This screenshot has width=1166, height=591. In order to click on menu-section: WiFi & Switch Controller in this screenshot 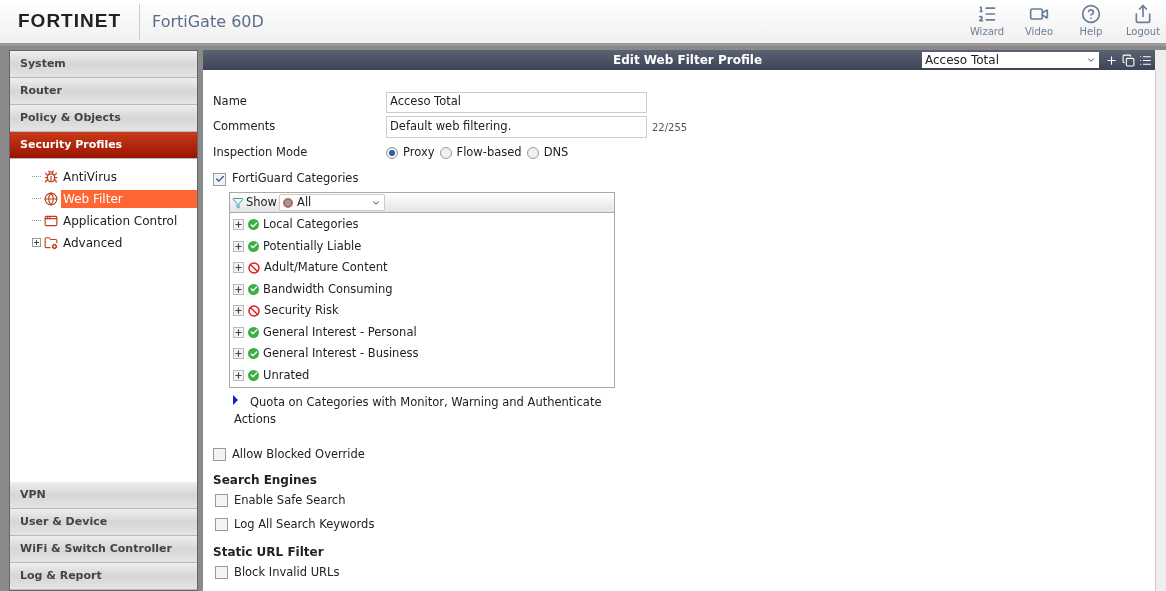, I will do `click(103, 549)`.